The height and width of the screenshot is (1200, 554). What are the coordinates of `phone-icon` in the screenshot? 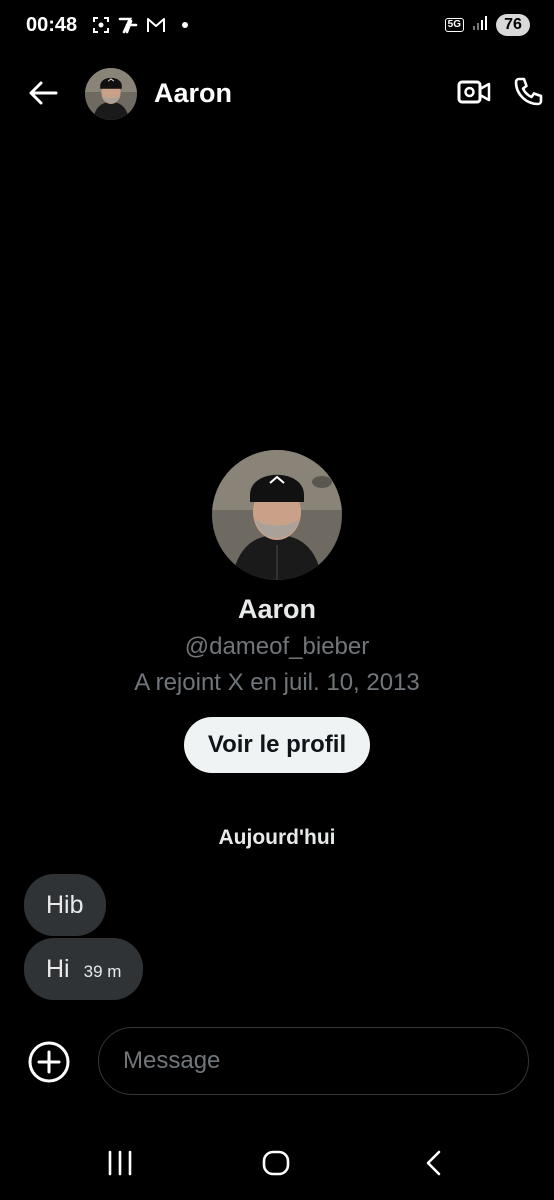 It's located at (528, 91).